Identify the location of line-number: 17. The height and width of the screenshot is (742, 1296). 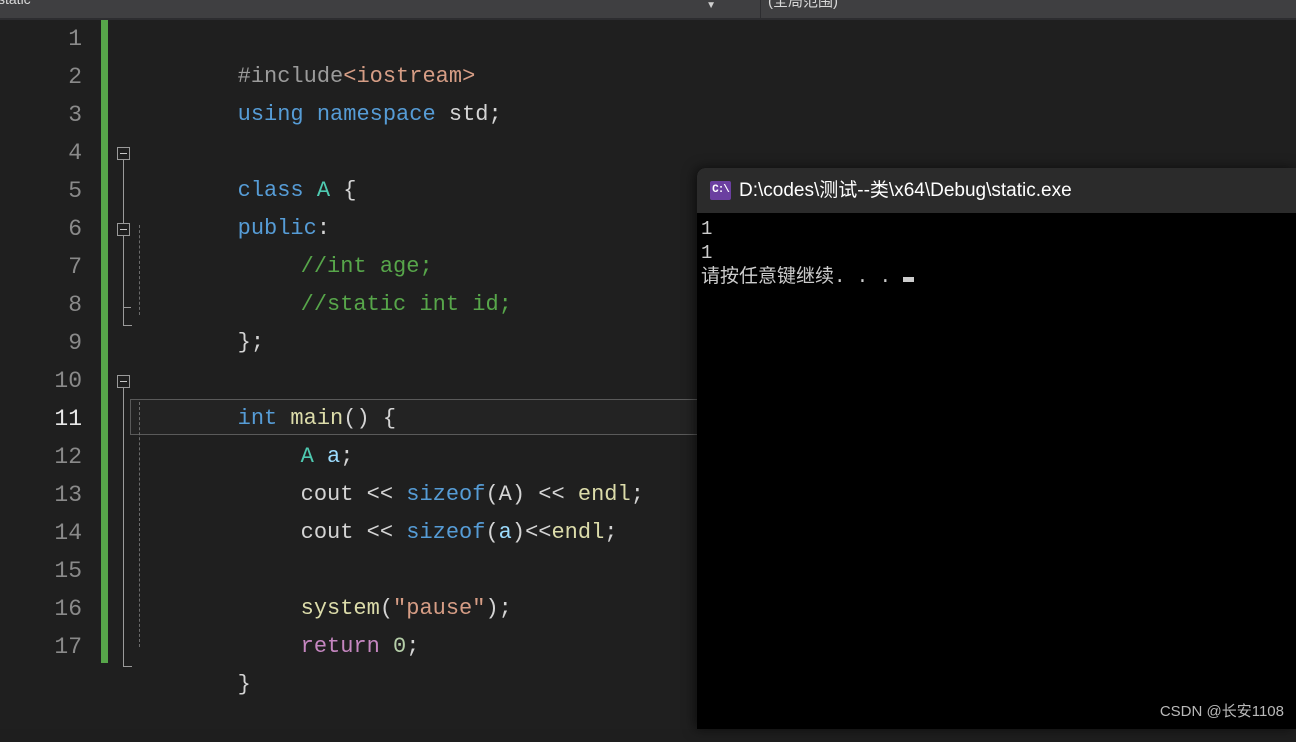
(68, 647).